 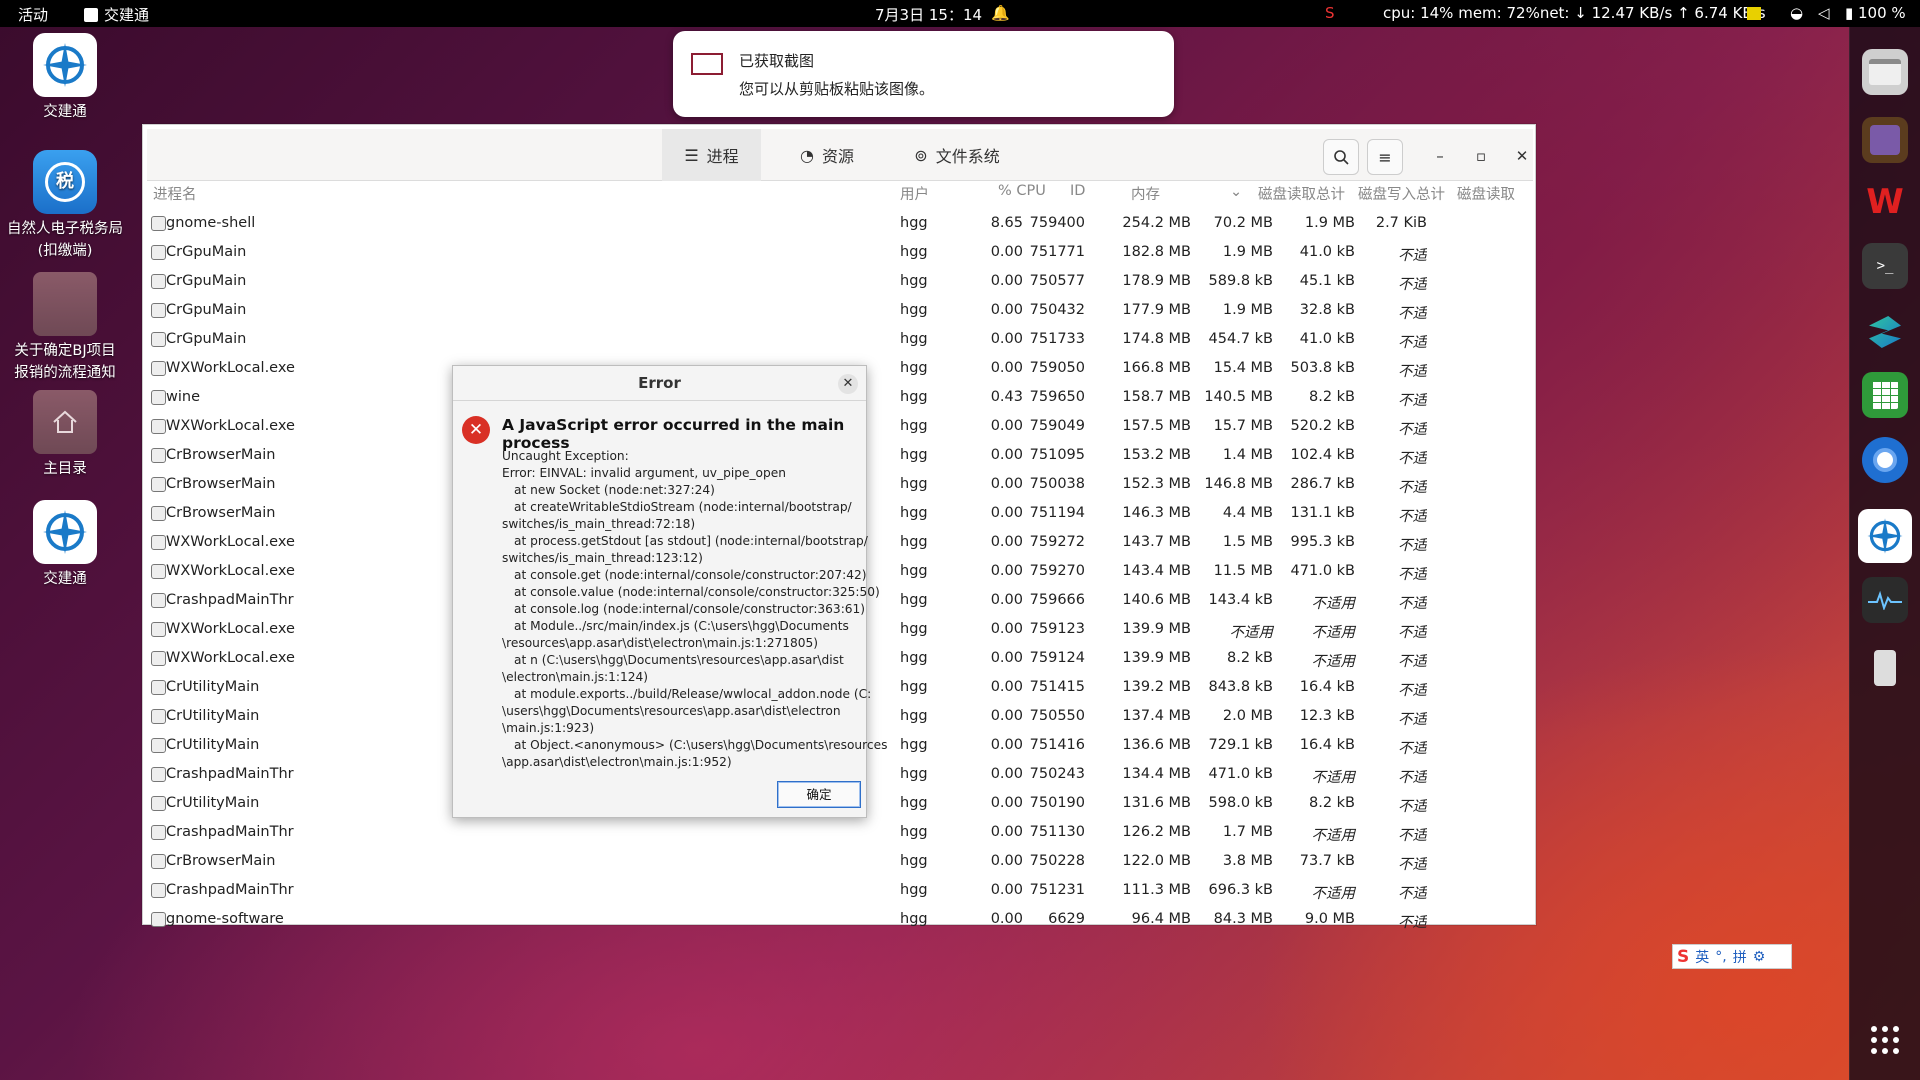 What do you see at coordinates (1401, 223) in the screenshot?
I see `process-disk-read: 2.7 KiB` at bounding box center [1401, 223].